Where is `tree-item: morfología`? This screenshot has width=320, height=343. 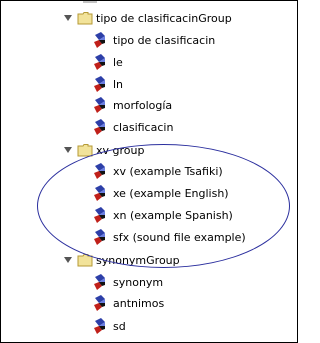
tree-item: morfología is located at coordinates (132, 105).